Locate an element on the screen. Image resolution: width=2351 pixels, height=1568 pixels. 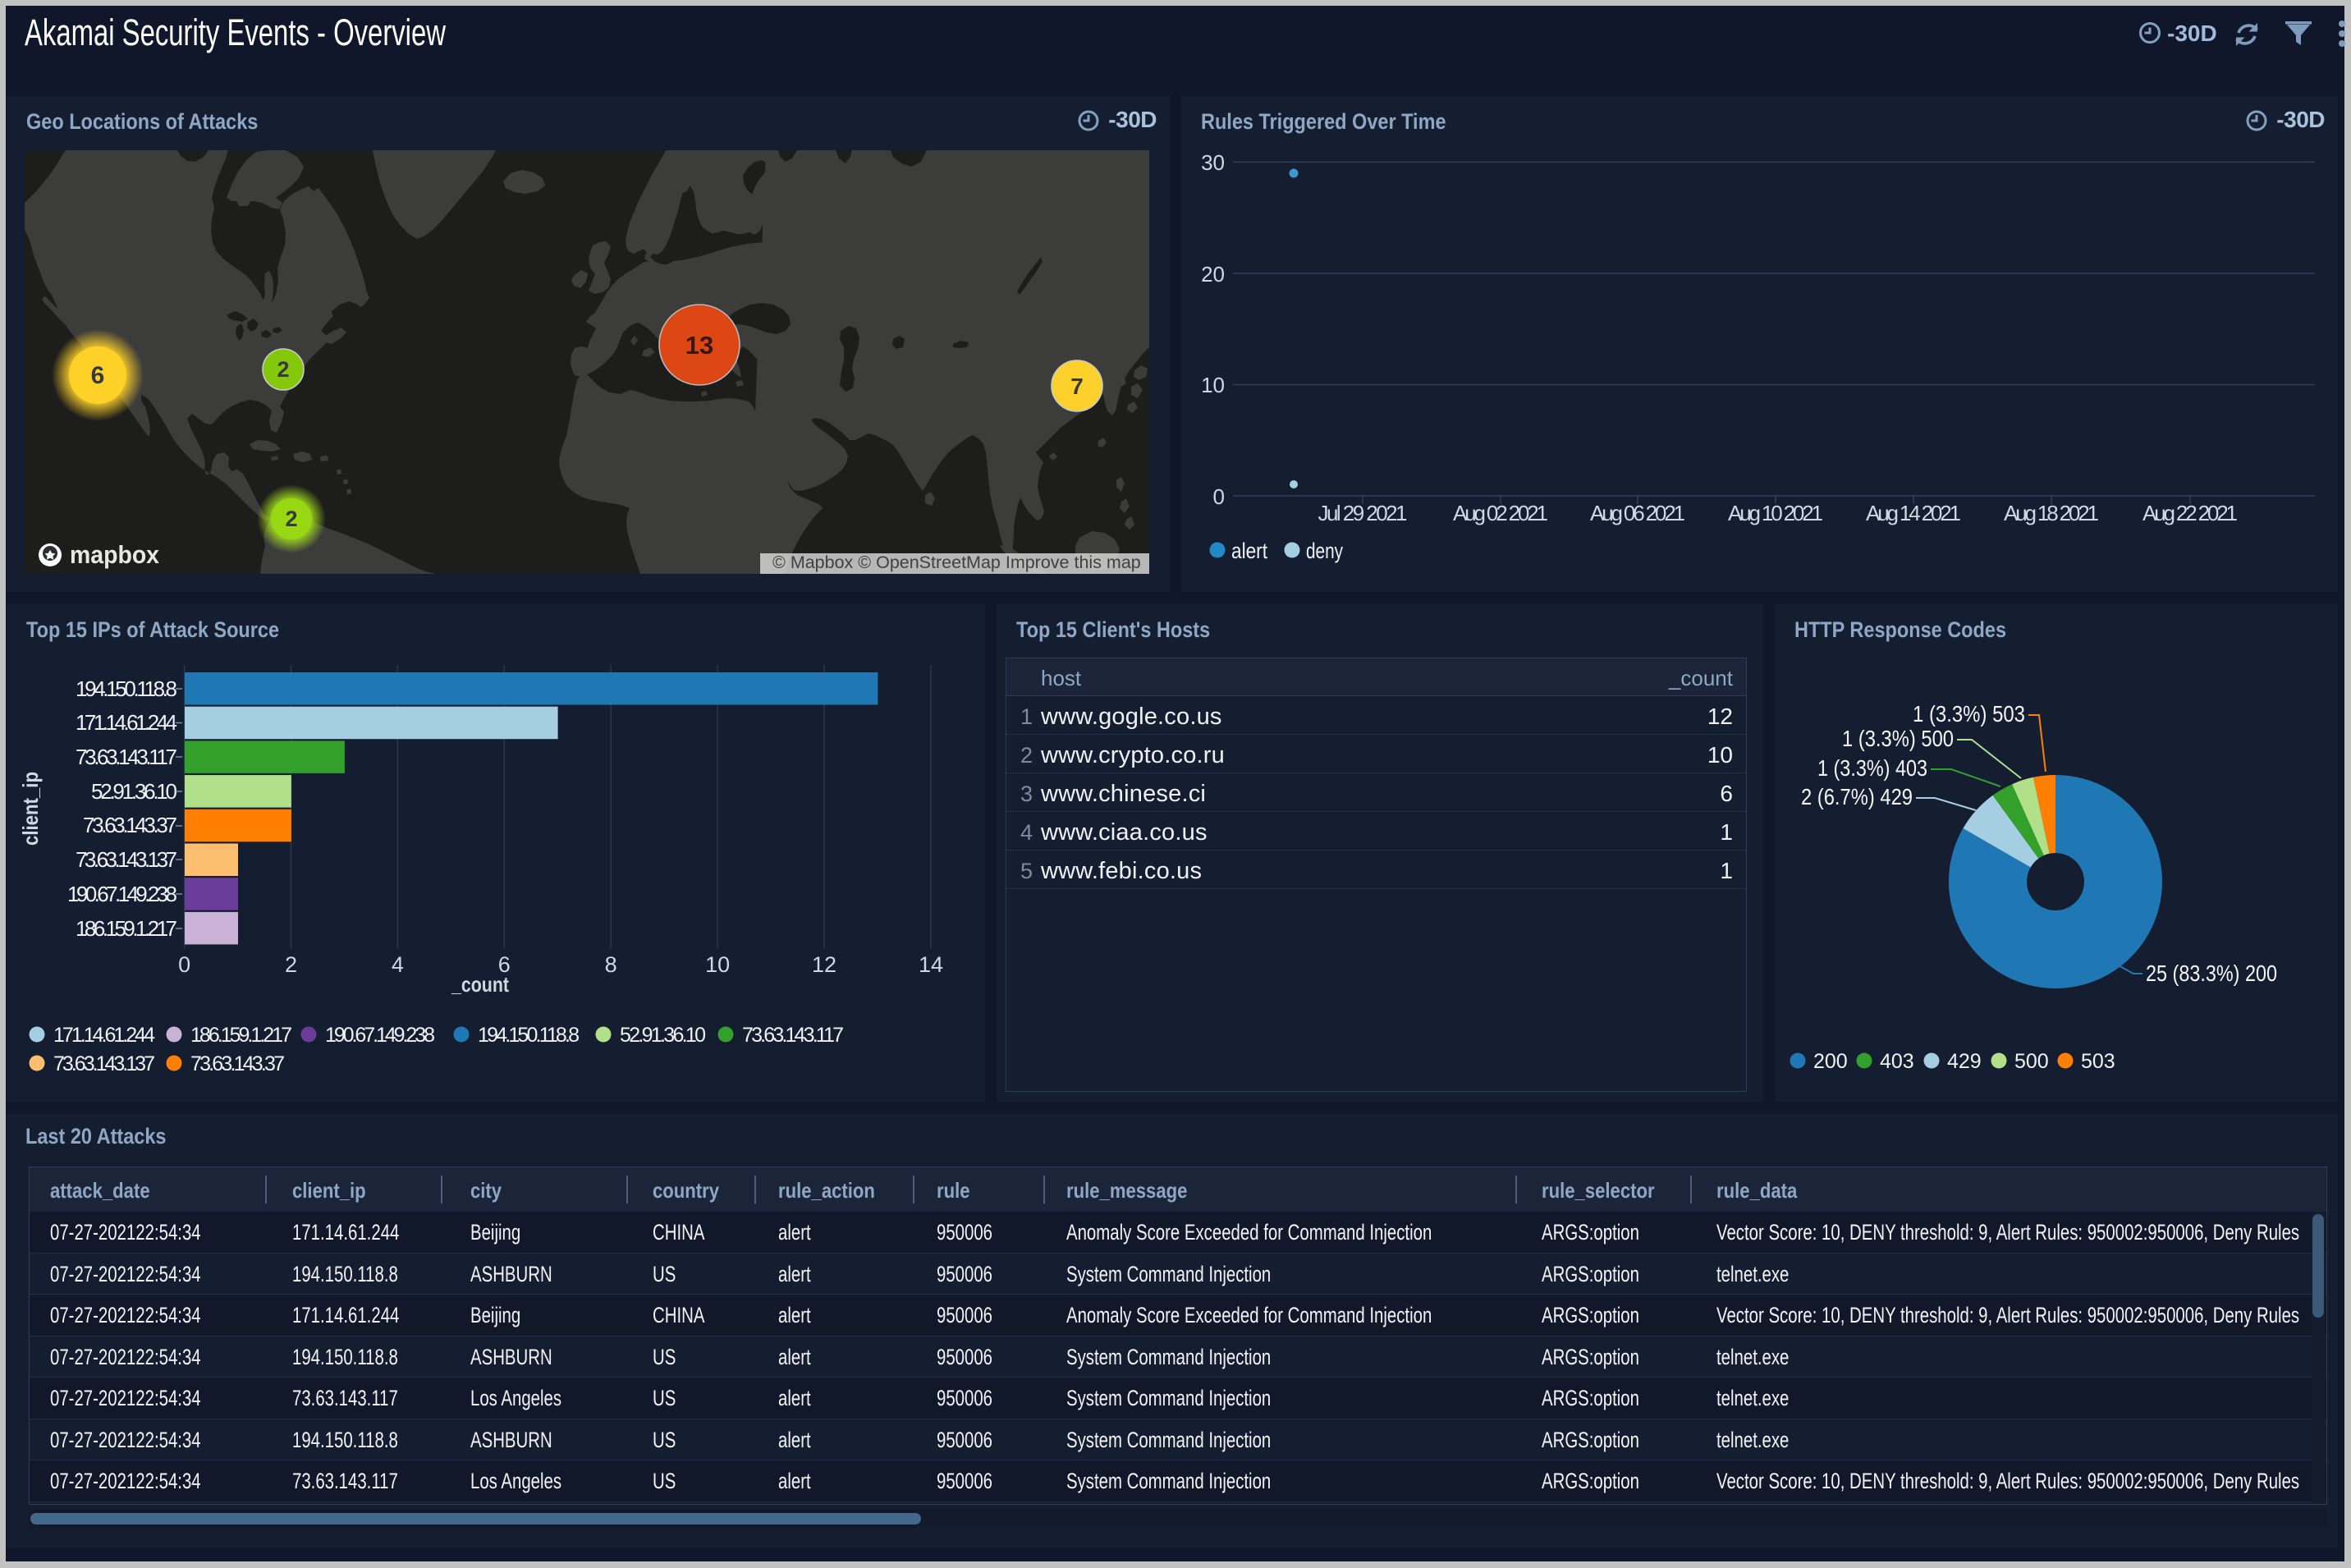
svg-text: 6 is located at coordinates (98, 375).